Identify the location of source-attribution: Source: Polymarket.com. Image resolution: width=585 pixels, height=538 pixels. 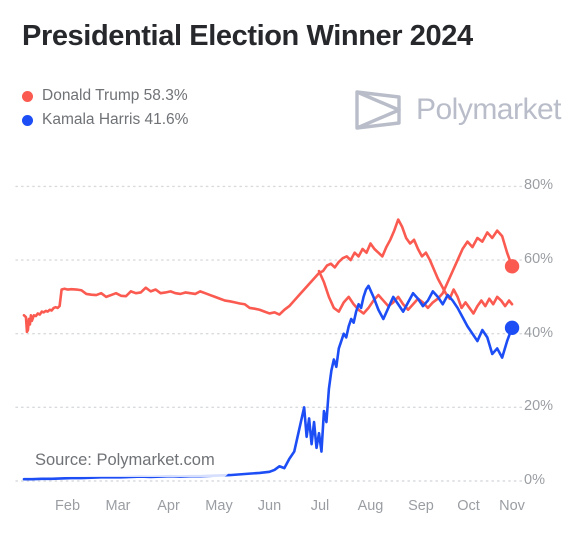
(126, 461).